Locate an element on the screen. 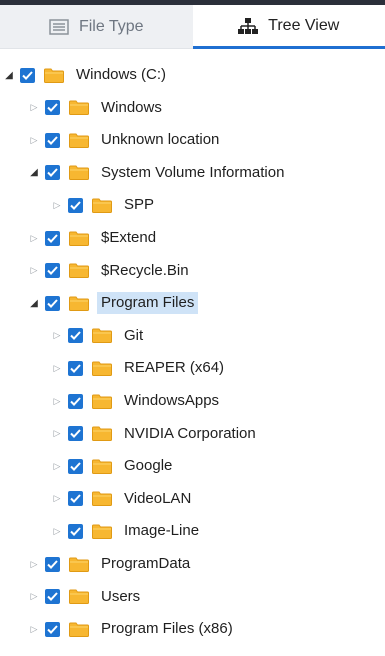 The image size is (385, 656). tree-item-label: WindowsApps is located at coordinates (172, 400).